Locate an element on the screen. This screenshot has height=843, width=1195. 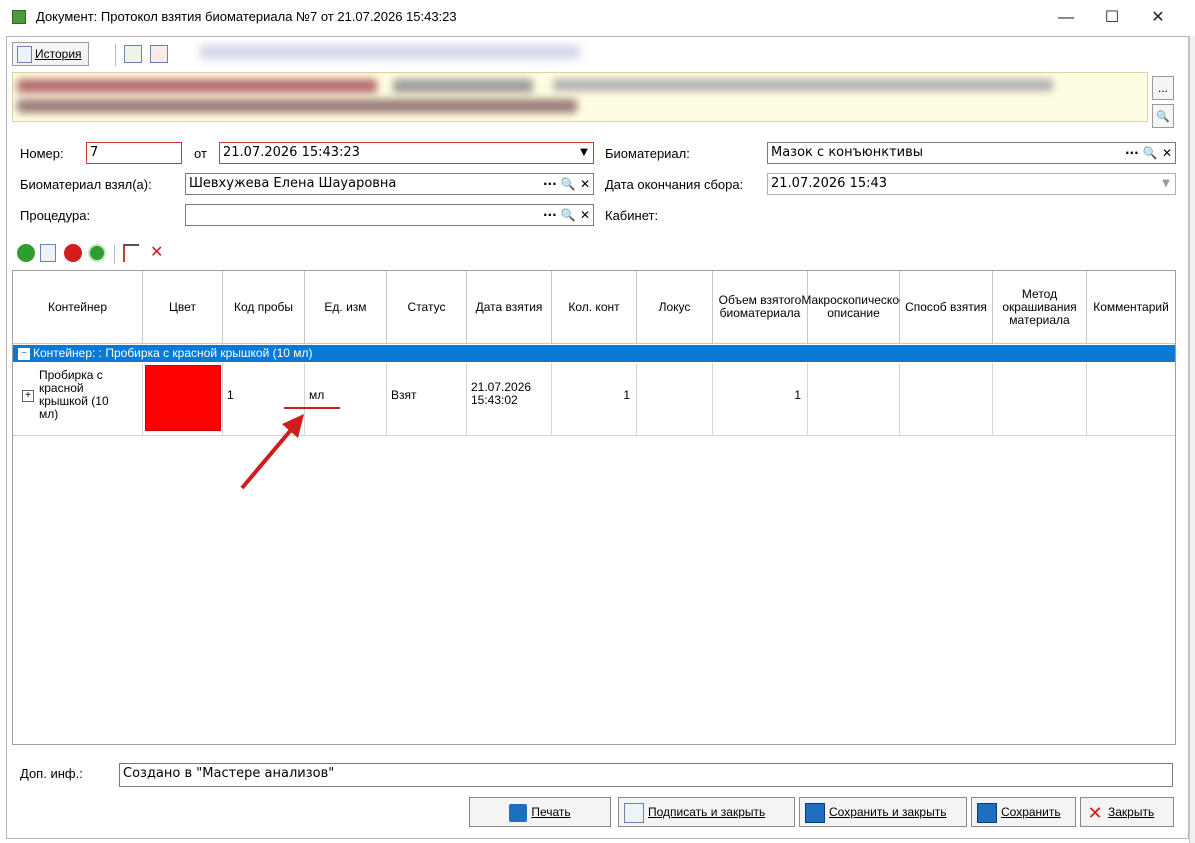
save-button: Сохранить is located at coordinates (1023, 812).